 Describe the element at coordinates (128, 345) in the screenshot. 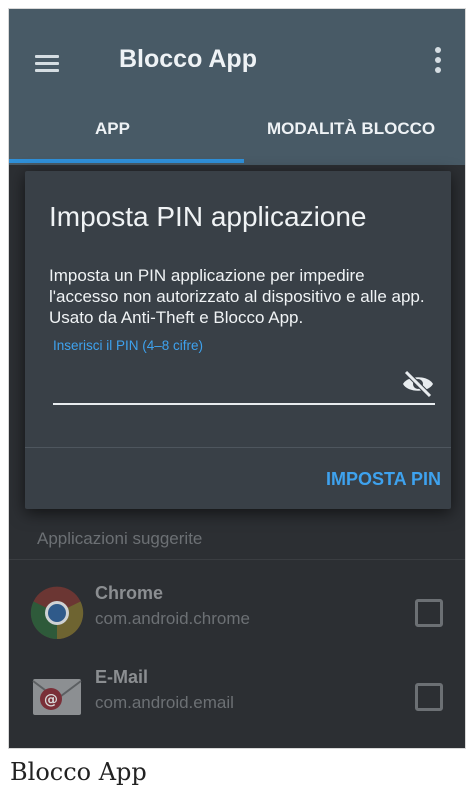

I see `pin-hint-label: Inserisci il PIN (4–8 cifre)` at that location.